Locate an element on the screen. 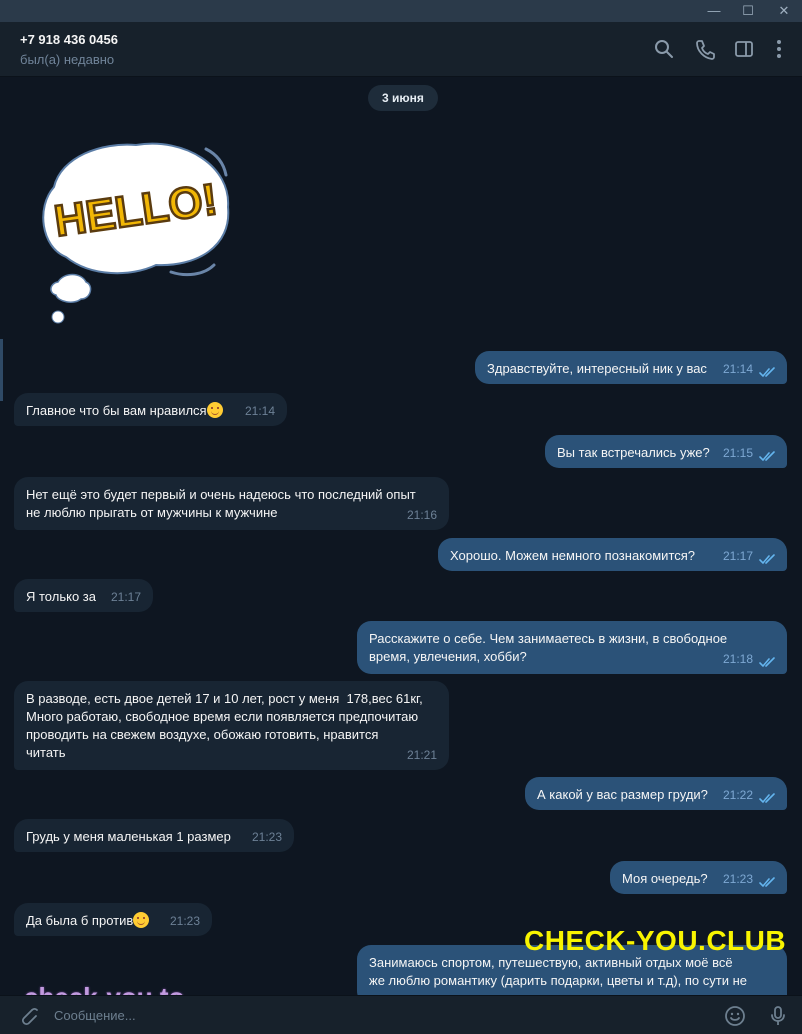 The image size is (802, 1034). outgoing-message: Здравствуйте, интересный ник у вас 21:14 is located at coordinates (631, 367).